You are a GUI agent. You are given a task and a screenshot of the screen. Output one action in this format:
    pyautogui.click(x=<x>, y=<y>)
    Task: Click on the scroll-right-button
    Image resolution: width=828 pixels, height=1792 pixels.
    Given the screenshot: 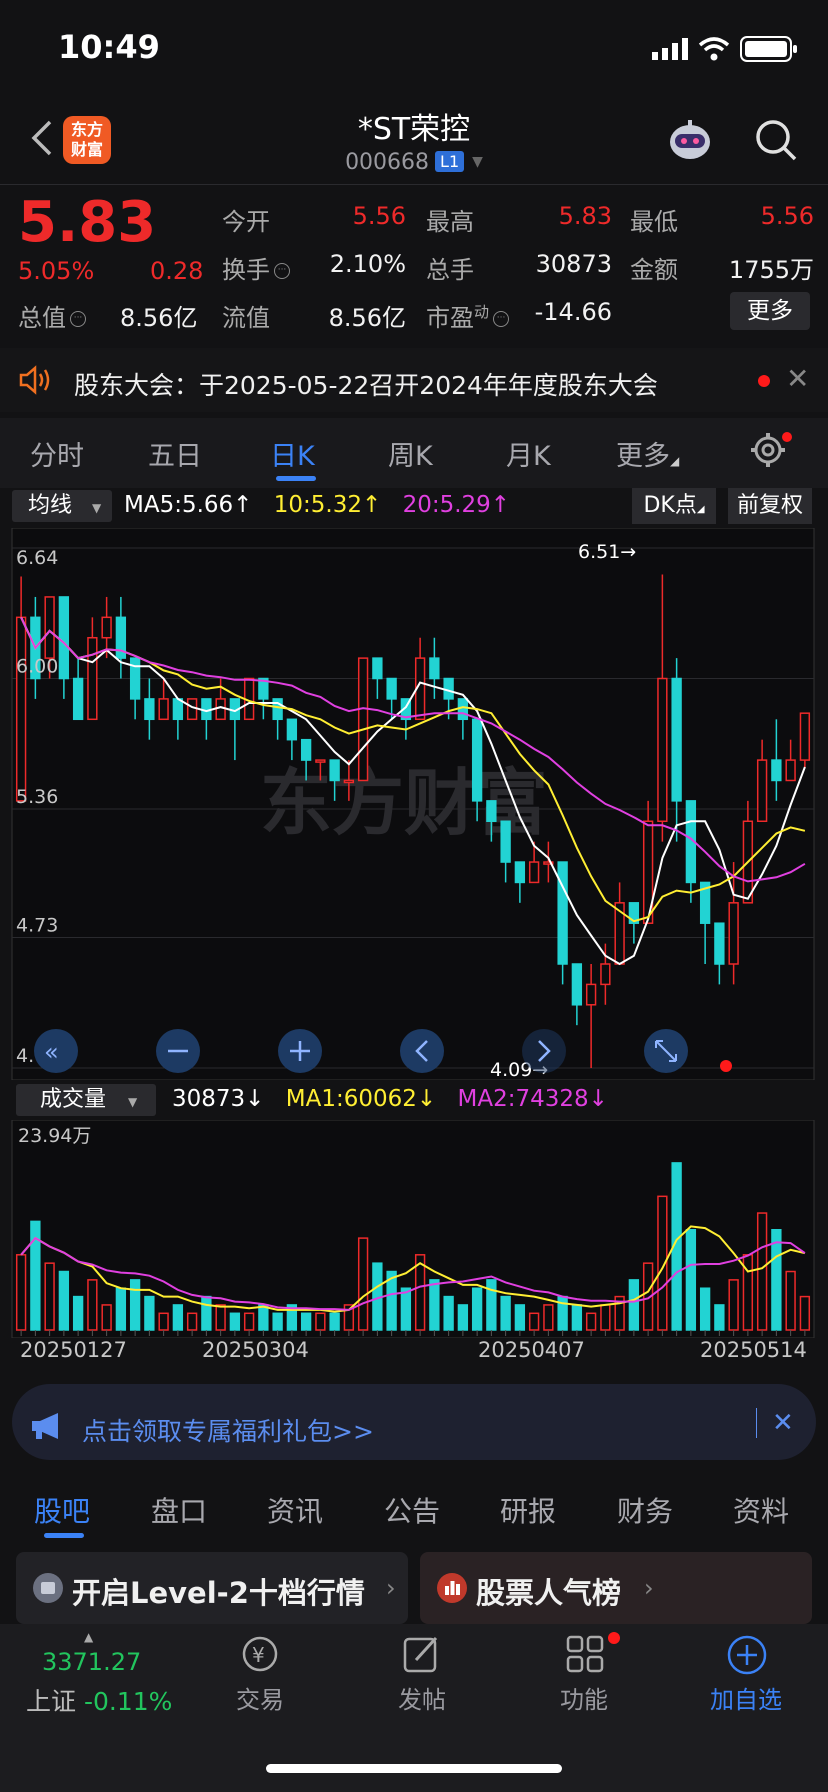 What is the action you would take?
    pyautogui.click(x=544, y=1051)
    